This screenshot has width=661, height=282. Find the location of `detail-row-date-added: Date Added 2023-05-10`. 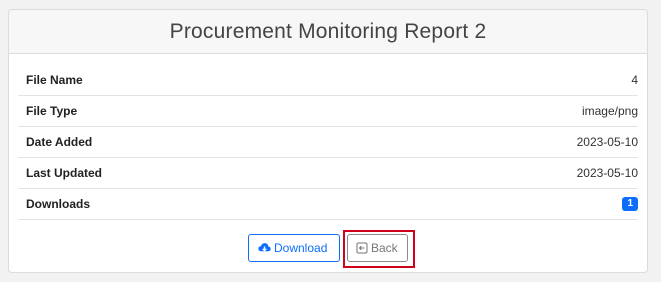

detail-row-date-added: Date Added 2023-05-10 is located at coordinates (328, 142).